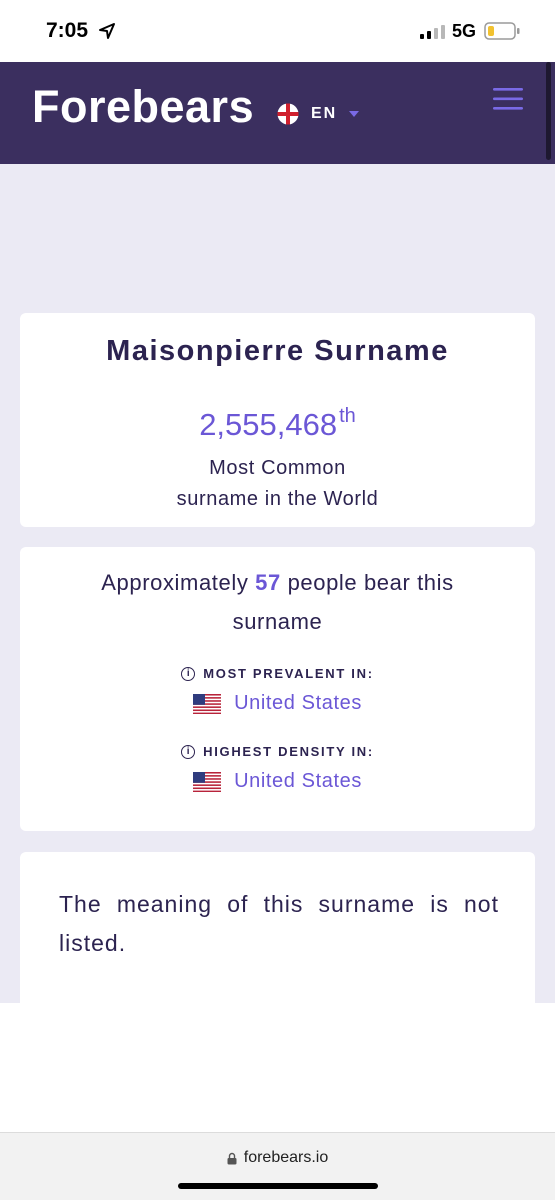  I want to click on highest-density-label: i HIGHEST DENSITY IN:, so click(277, 751).